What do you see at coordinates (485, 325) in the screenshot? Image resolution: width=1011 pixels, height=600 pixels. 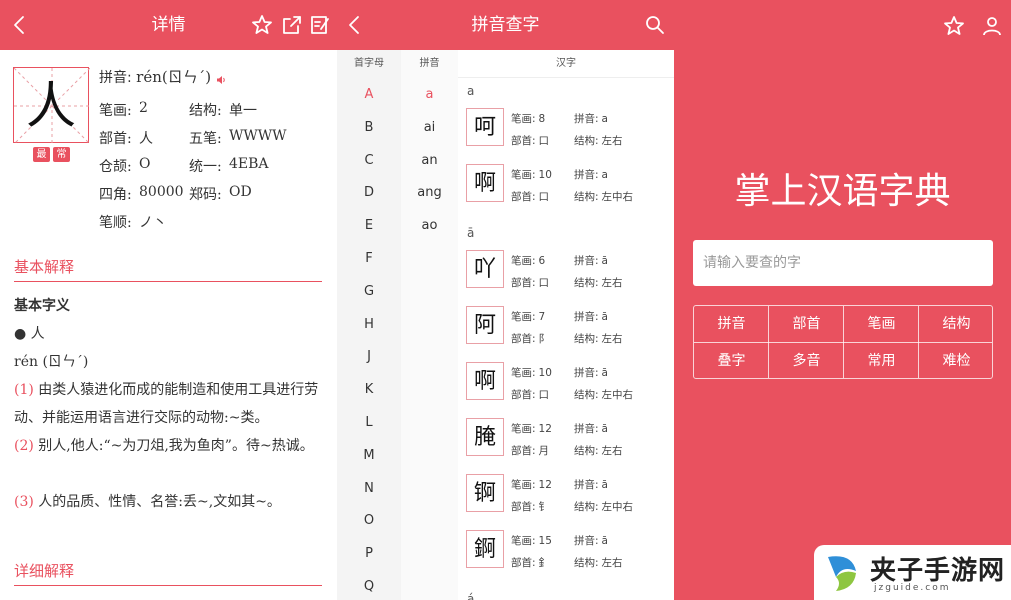 I see `hanzi-item: 阿` at bounding box center [485, 325].